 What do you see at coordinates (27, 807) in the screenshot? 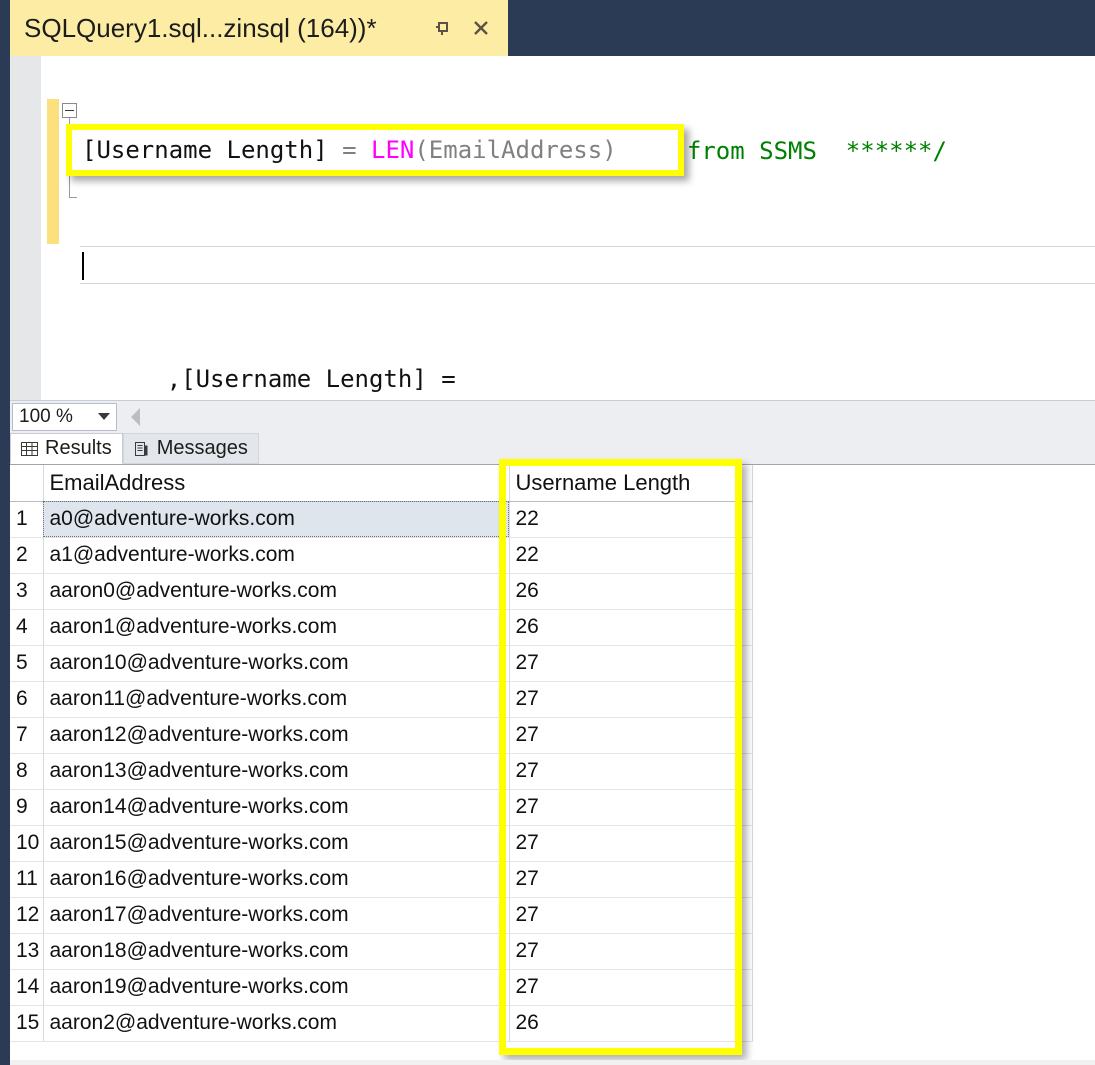
I see `row-number-cell: 9` at bounding box center [27, 807].